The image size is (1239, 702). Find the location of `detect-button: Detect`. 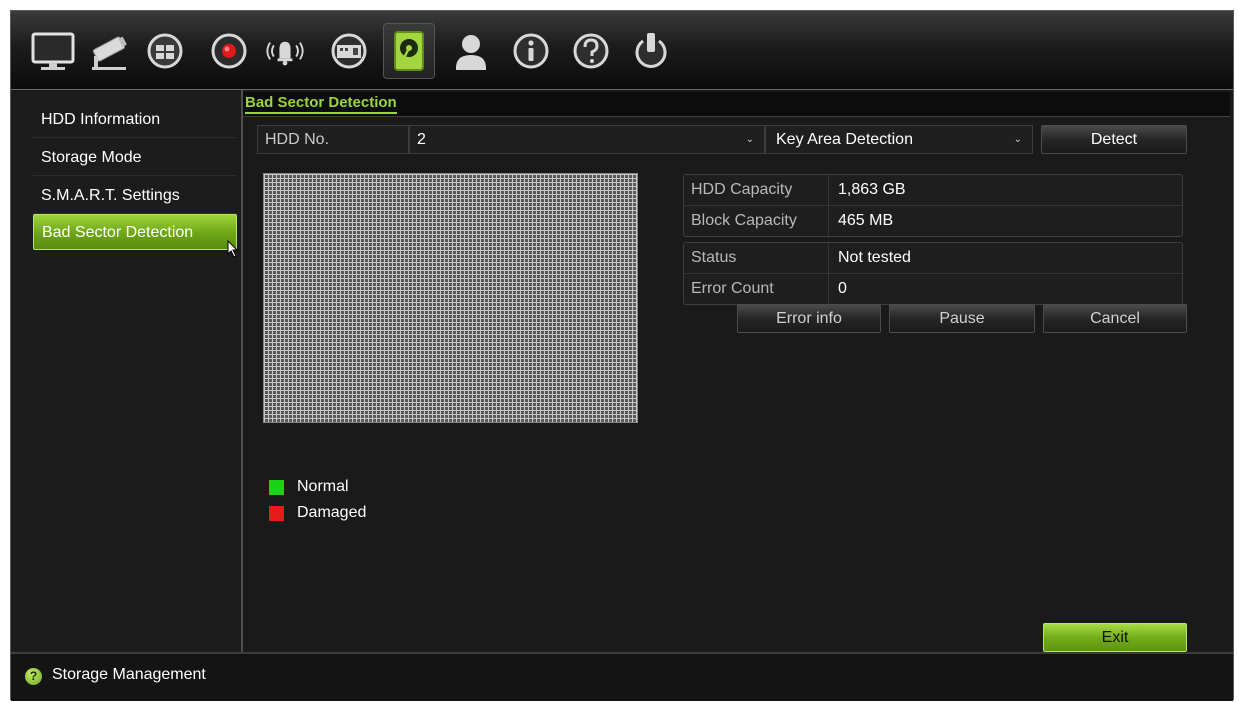

detect-button: Detect is located at coordinates (1114, 139).